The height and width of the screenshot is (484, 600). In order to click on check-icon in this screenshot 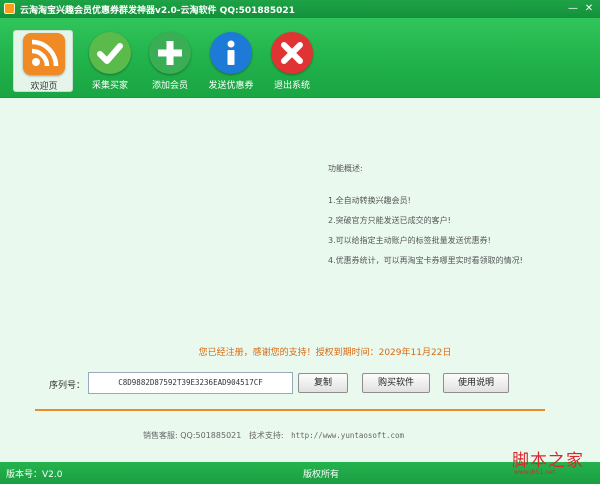, I will do `click(110, 53)`.